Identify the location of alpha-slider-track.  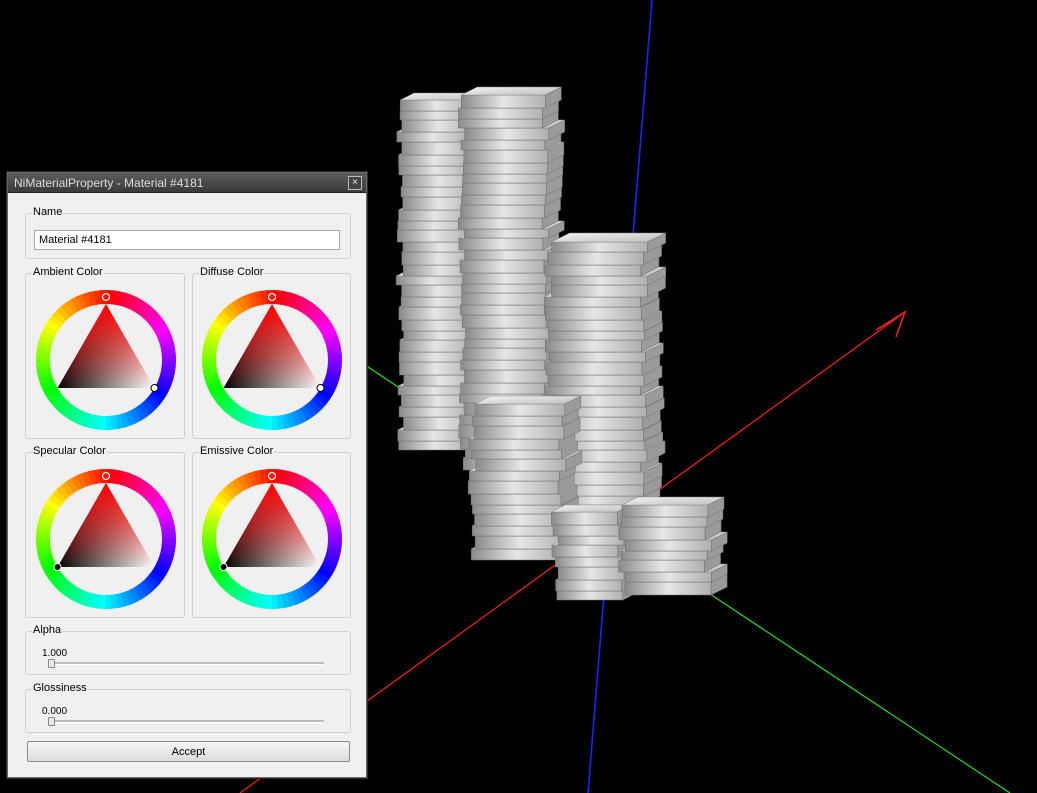
(186, 663).